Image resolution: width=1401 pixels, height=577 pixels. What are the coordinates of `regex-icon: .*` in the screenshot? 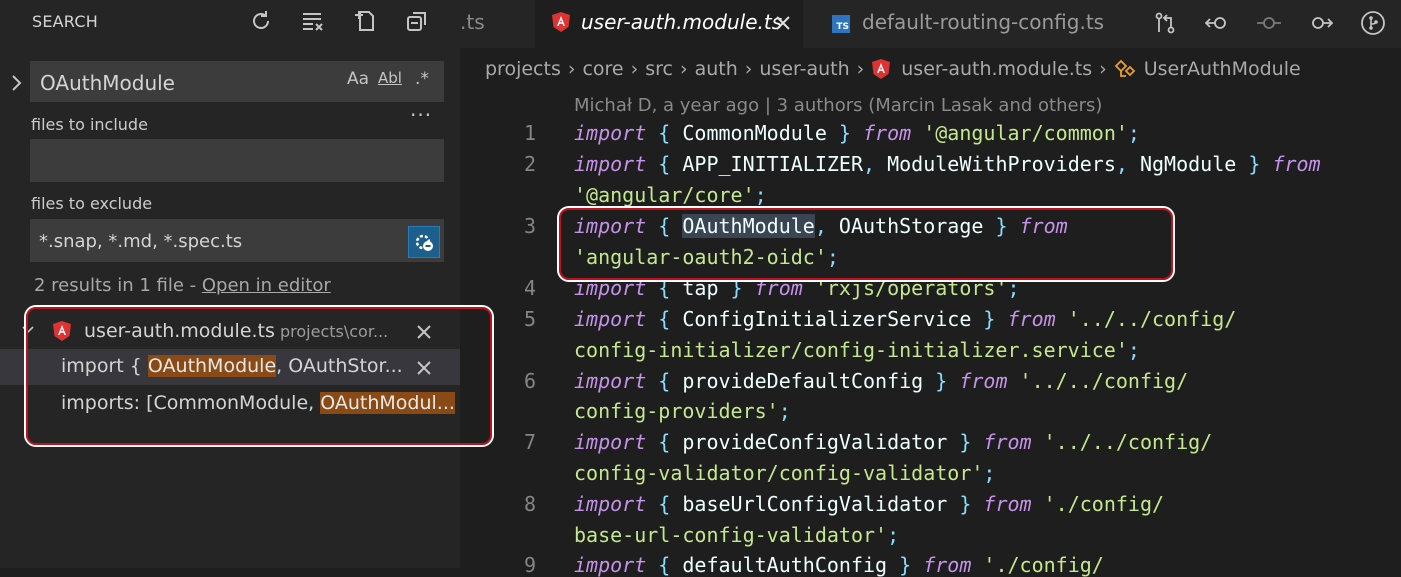 It's located at (422, 79).